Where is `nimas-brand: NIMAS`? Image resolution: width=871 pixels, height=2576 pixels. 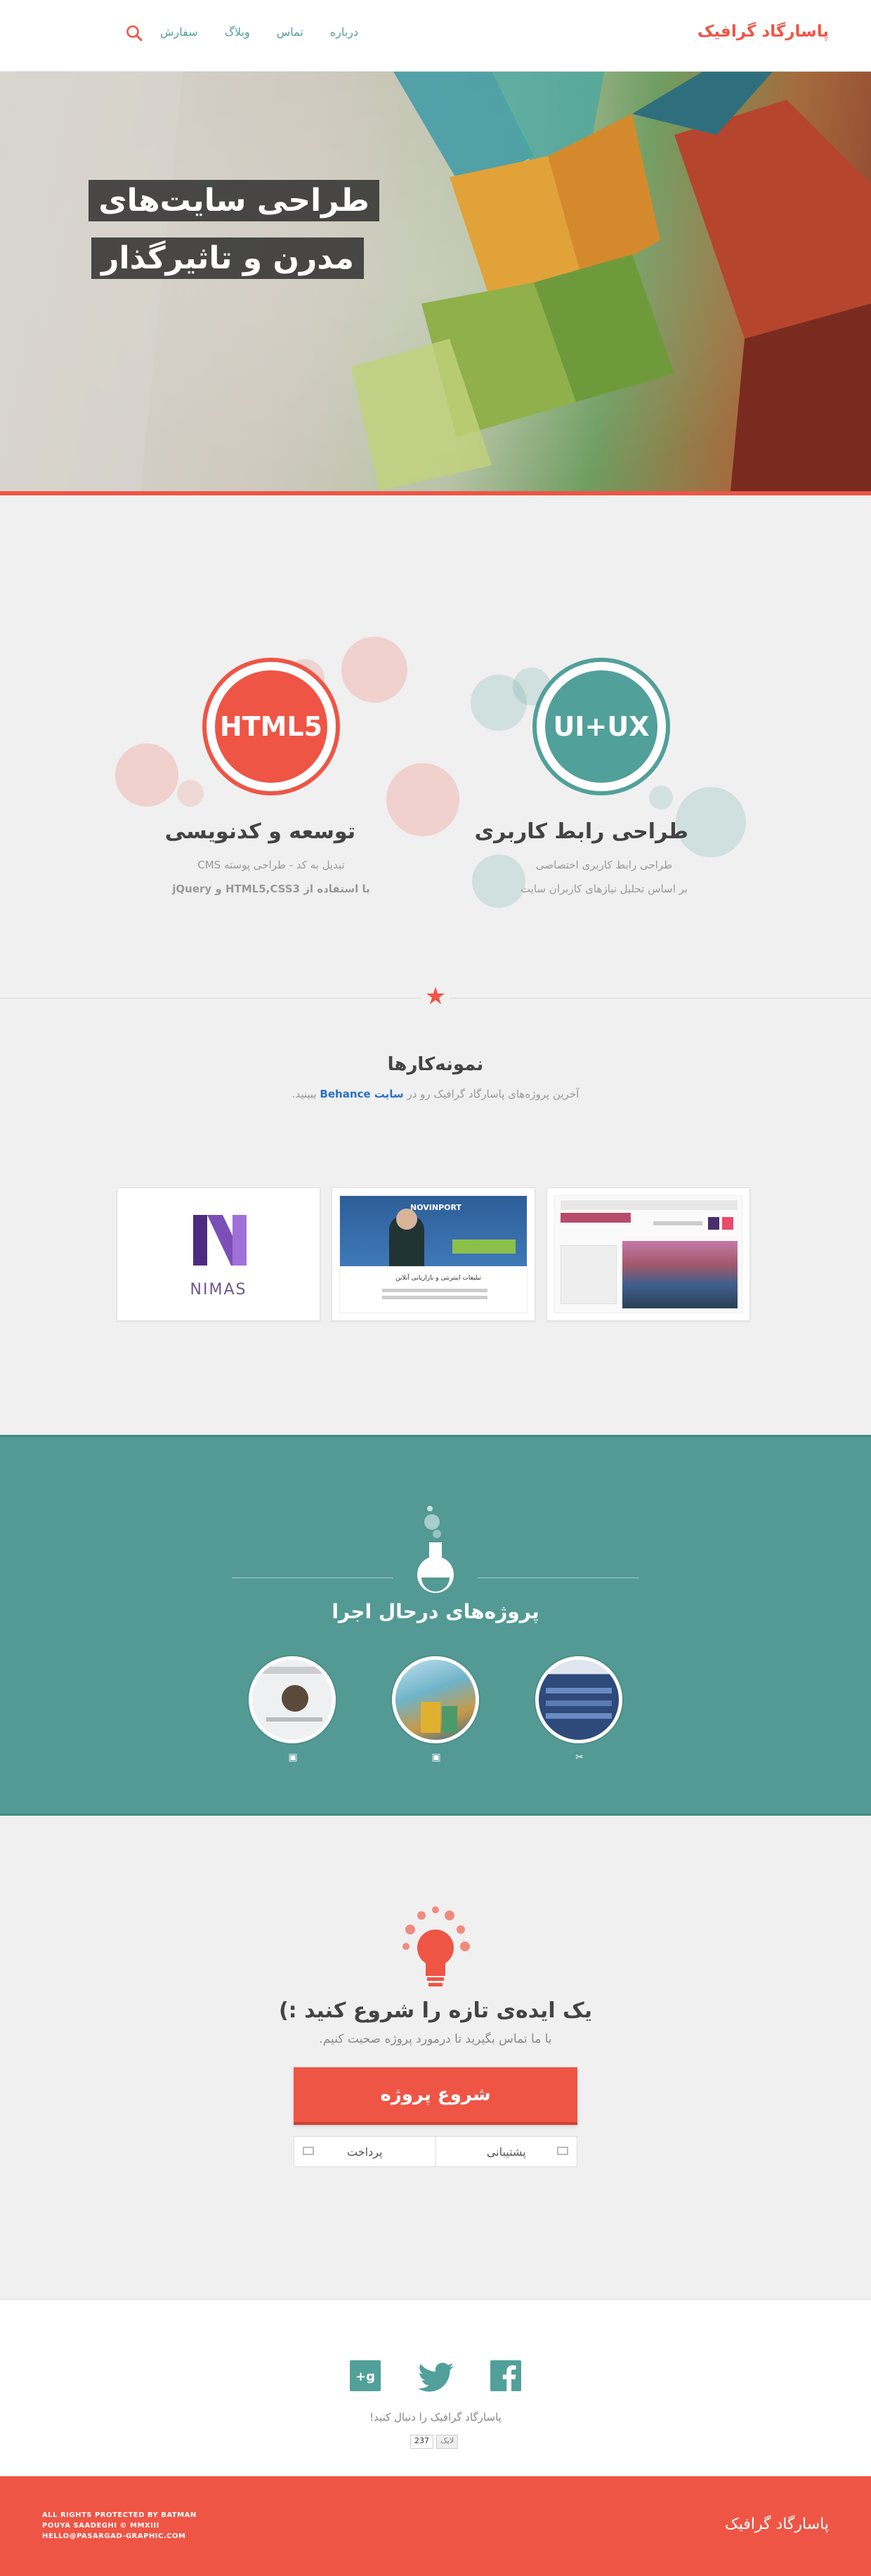
nimas-brand: NIMAS is located at coordinates (218, 1290).